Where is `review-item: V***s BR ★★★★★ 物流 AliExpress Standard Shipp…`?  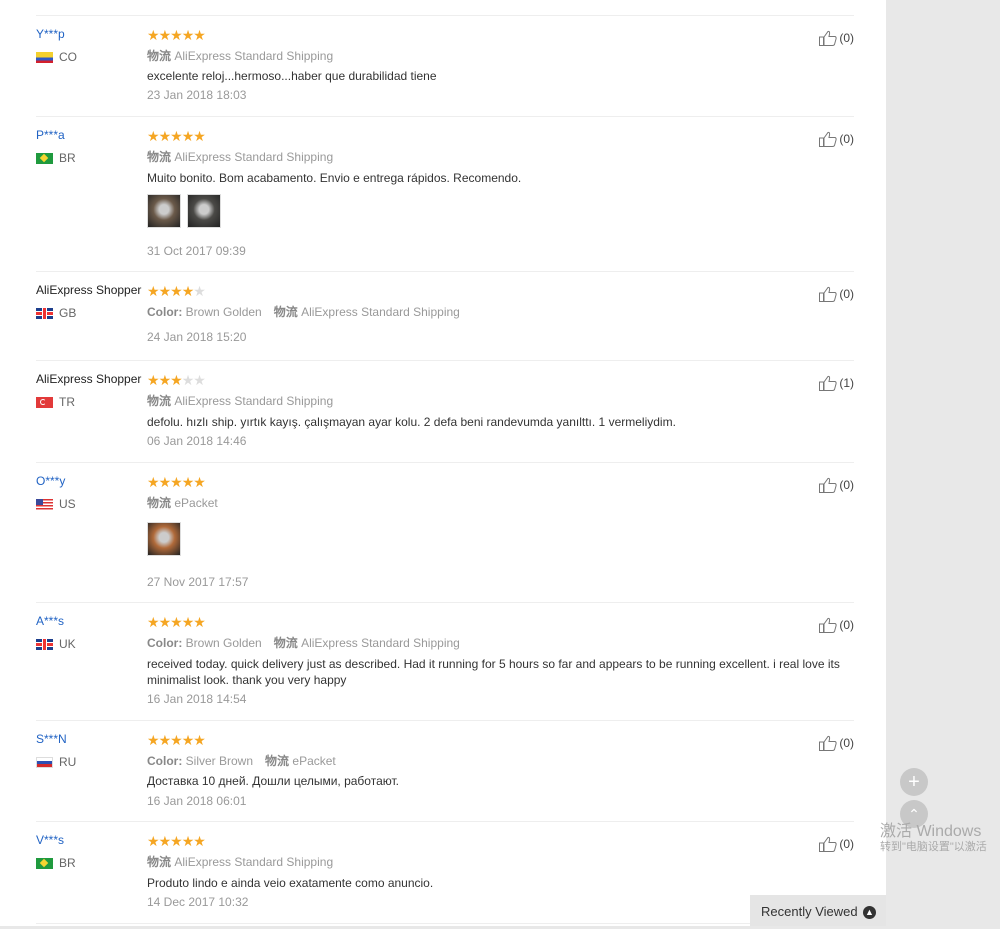
review-item: V***s BR ★★★★★ 物流 AliExpress Standard Shipp… is located at coordinates (445, 873).